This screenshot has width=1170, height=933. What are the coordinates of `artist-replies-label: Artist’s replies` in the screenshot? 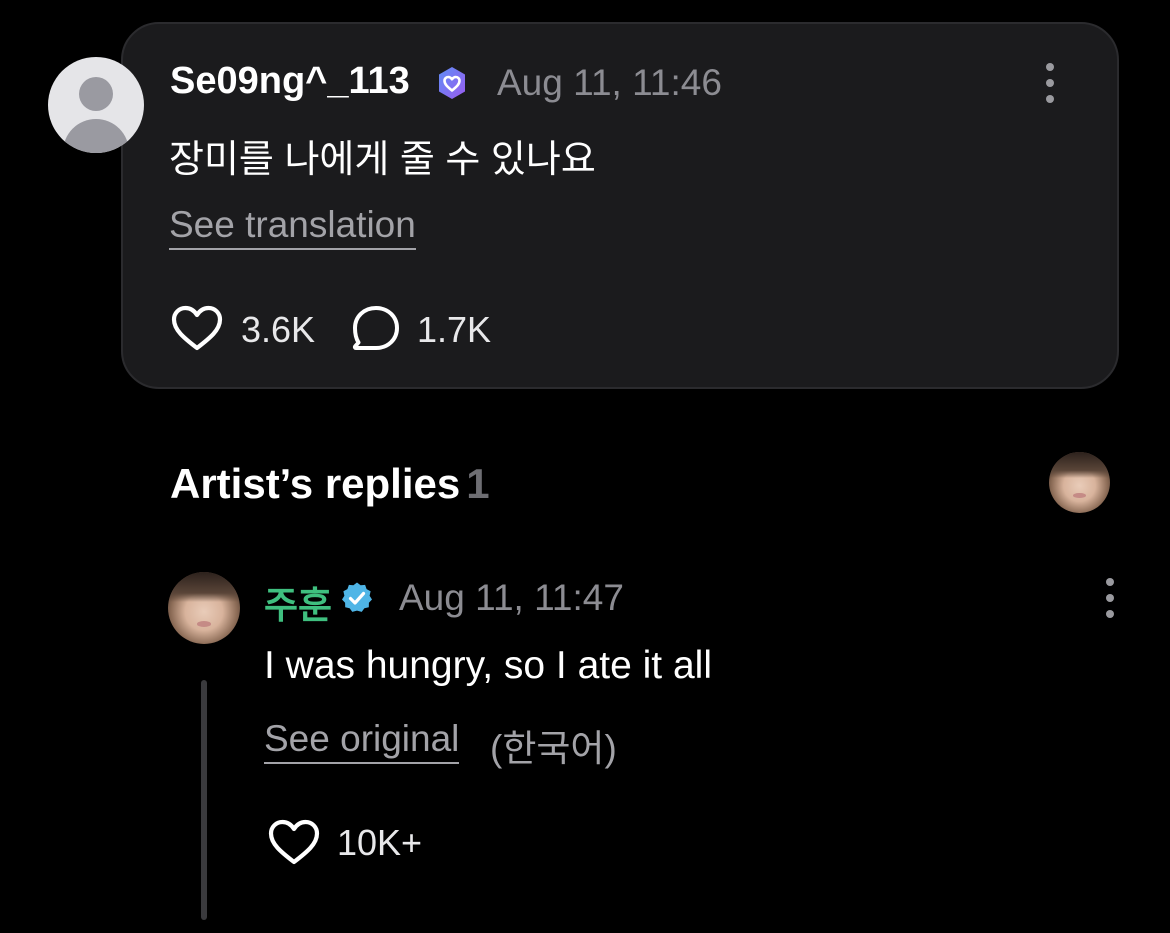 It's located at (315, 483).